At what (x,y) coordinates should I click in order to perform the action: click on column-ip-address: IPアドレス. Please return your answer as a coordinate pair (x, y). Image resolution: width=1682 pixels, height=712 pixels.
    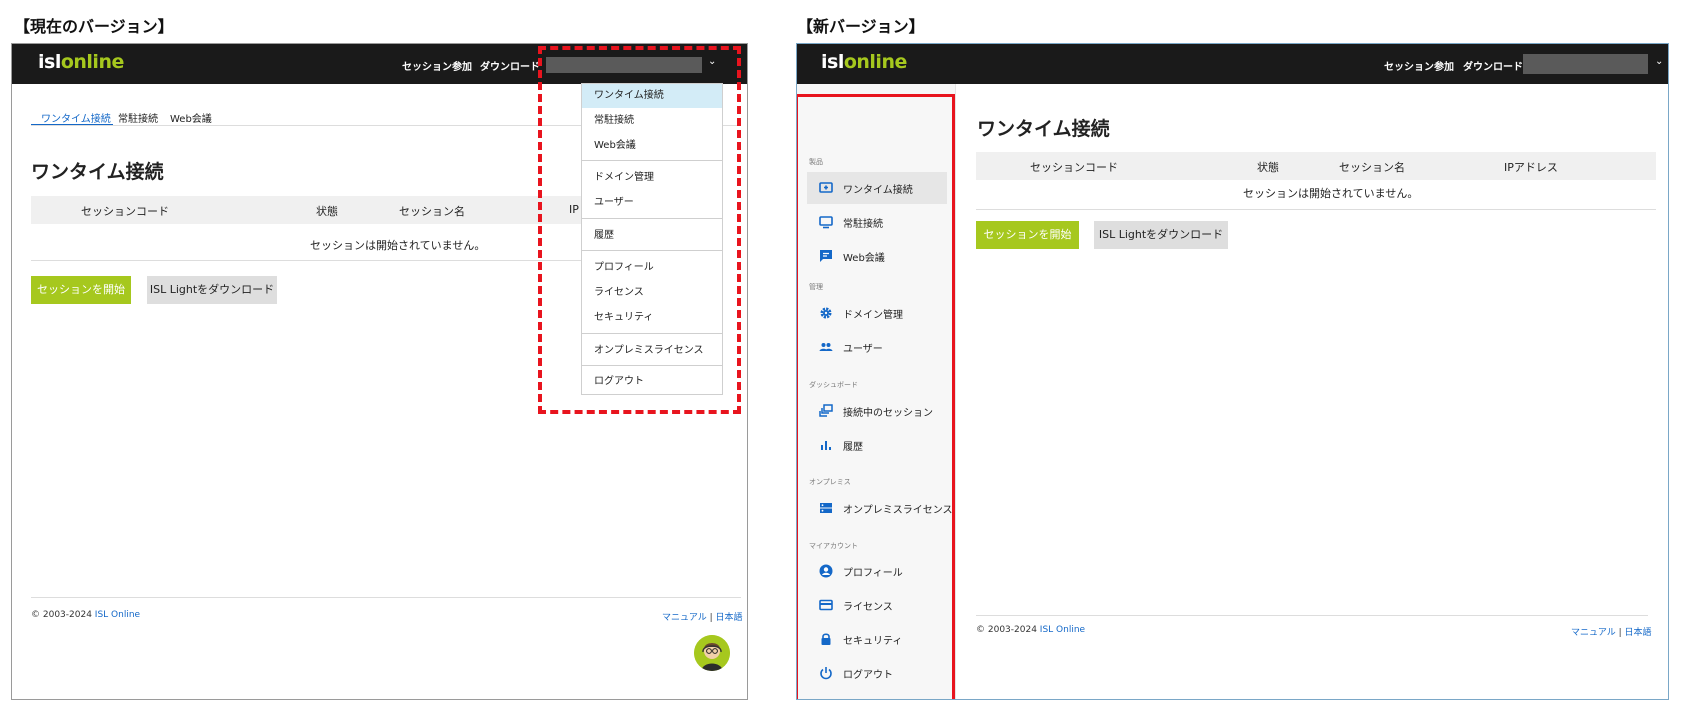
    Looking at the image, I should click on (1531, 167).